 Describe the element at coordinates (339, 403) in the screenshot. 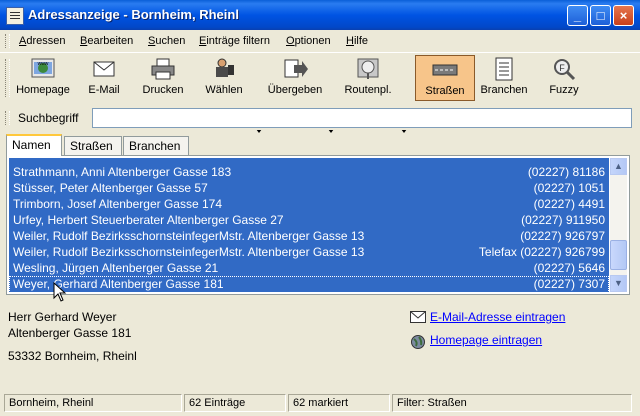

I see `status-marked: 62 markiert` at that location.